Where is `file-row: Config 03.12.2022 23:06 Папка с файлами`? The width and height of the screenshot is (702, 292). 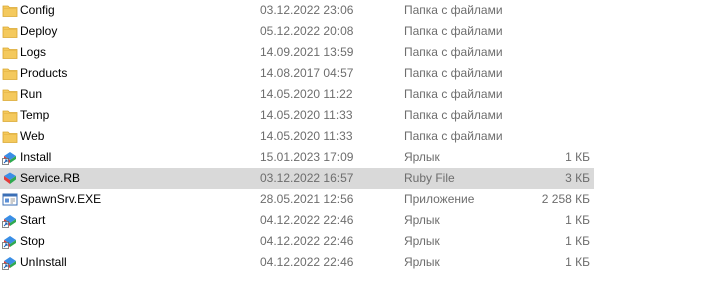 file-row: Config 03.12.2022 23:06 Папка с файлами is located at coordinates (297, 10).